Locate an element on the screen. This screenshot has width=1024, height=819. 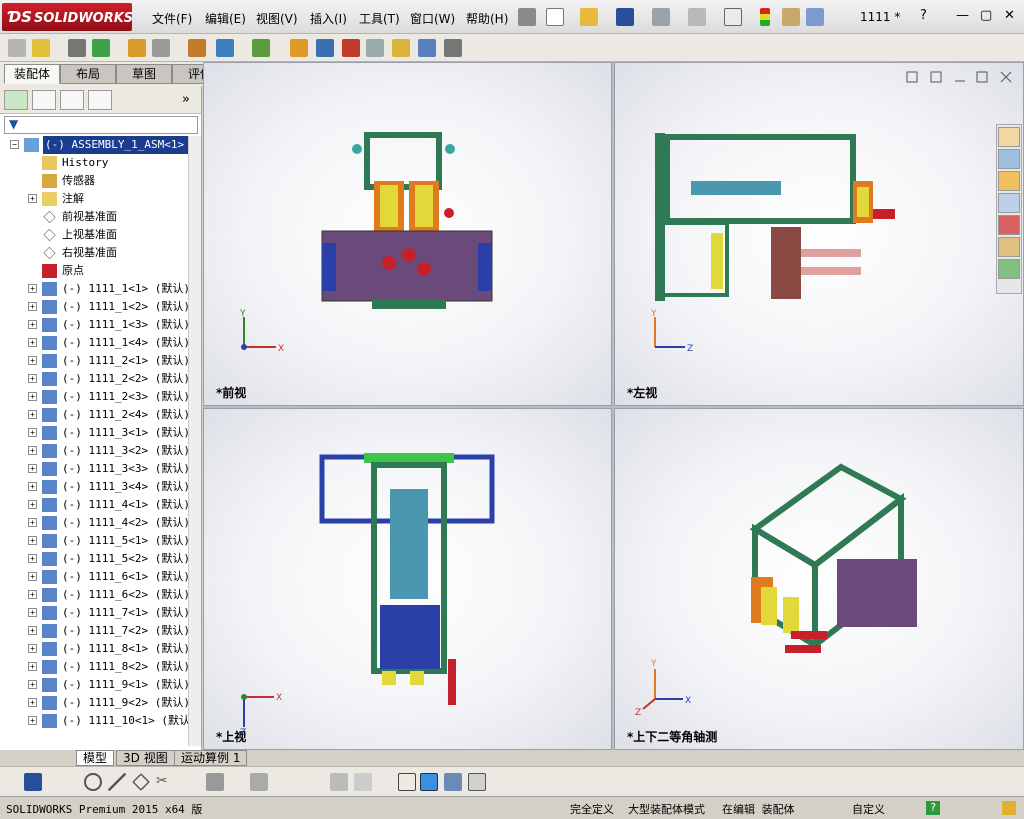
construction-line-icon is located at coordinates (259, 782).